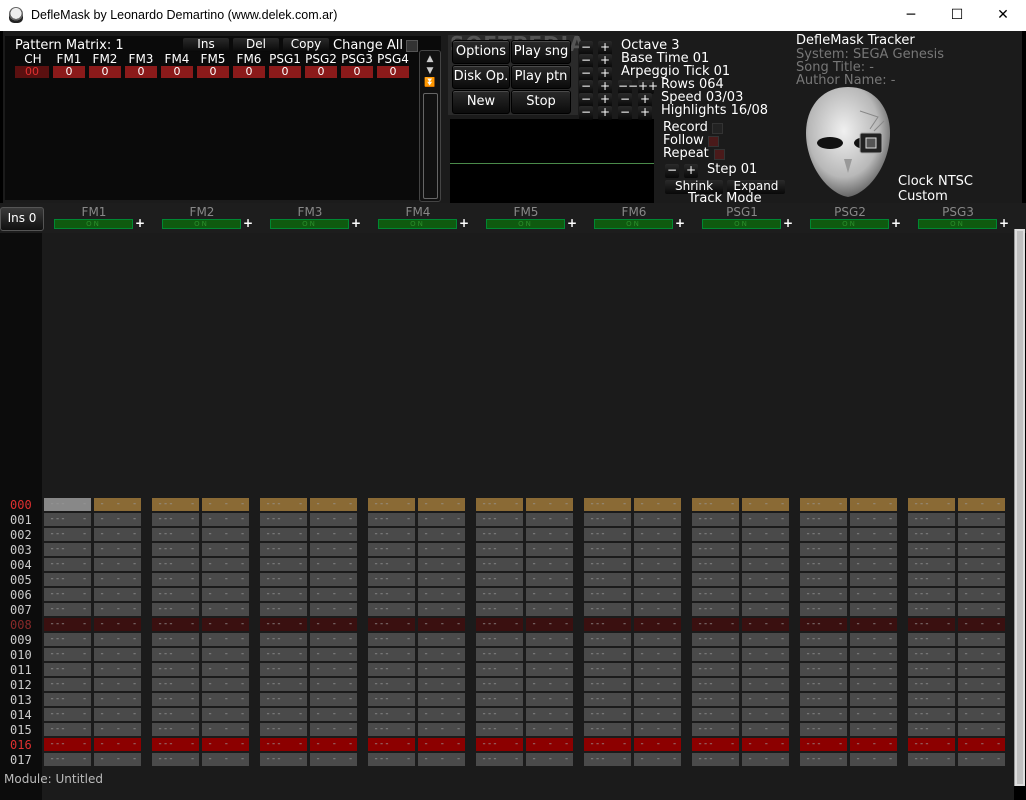 Image resolution: width=1026 pixels, height=800 pixels. Describe the element at coordinates (306, 45) in the screenshot. I see `copy-pattern-button: Copy` at that location.